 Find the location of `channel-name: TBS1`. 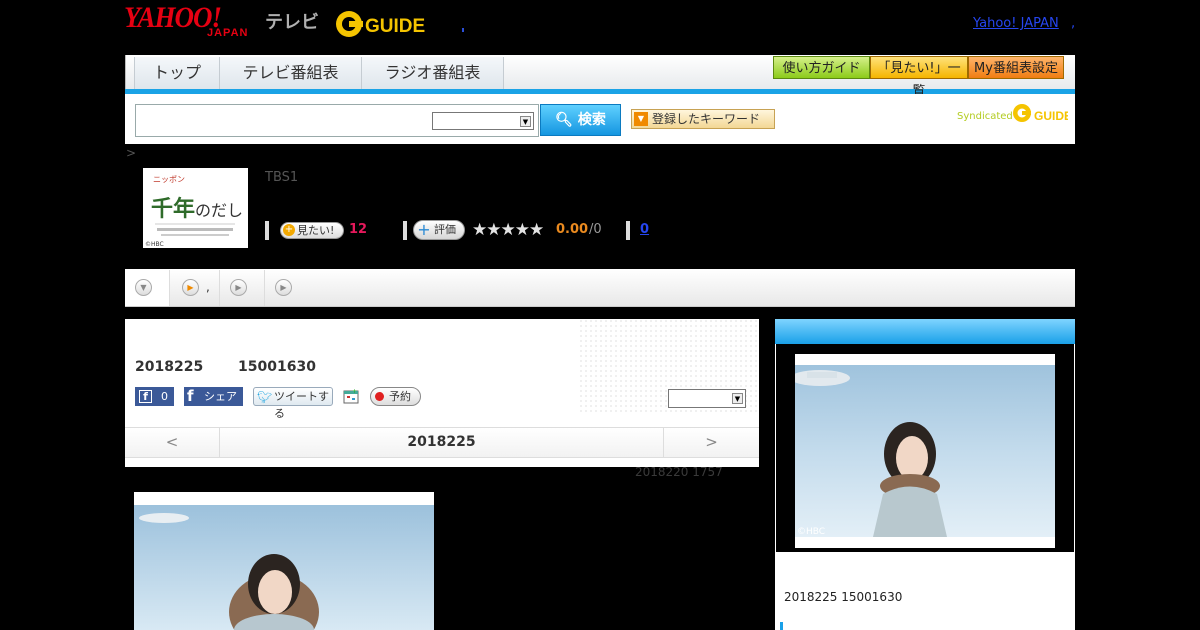

channel-name: TBS1 is located at coordinates (282, 177).